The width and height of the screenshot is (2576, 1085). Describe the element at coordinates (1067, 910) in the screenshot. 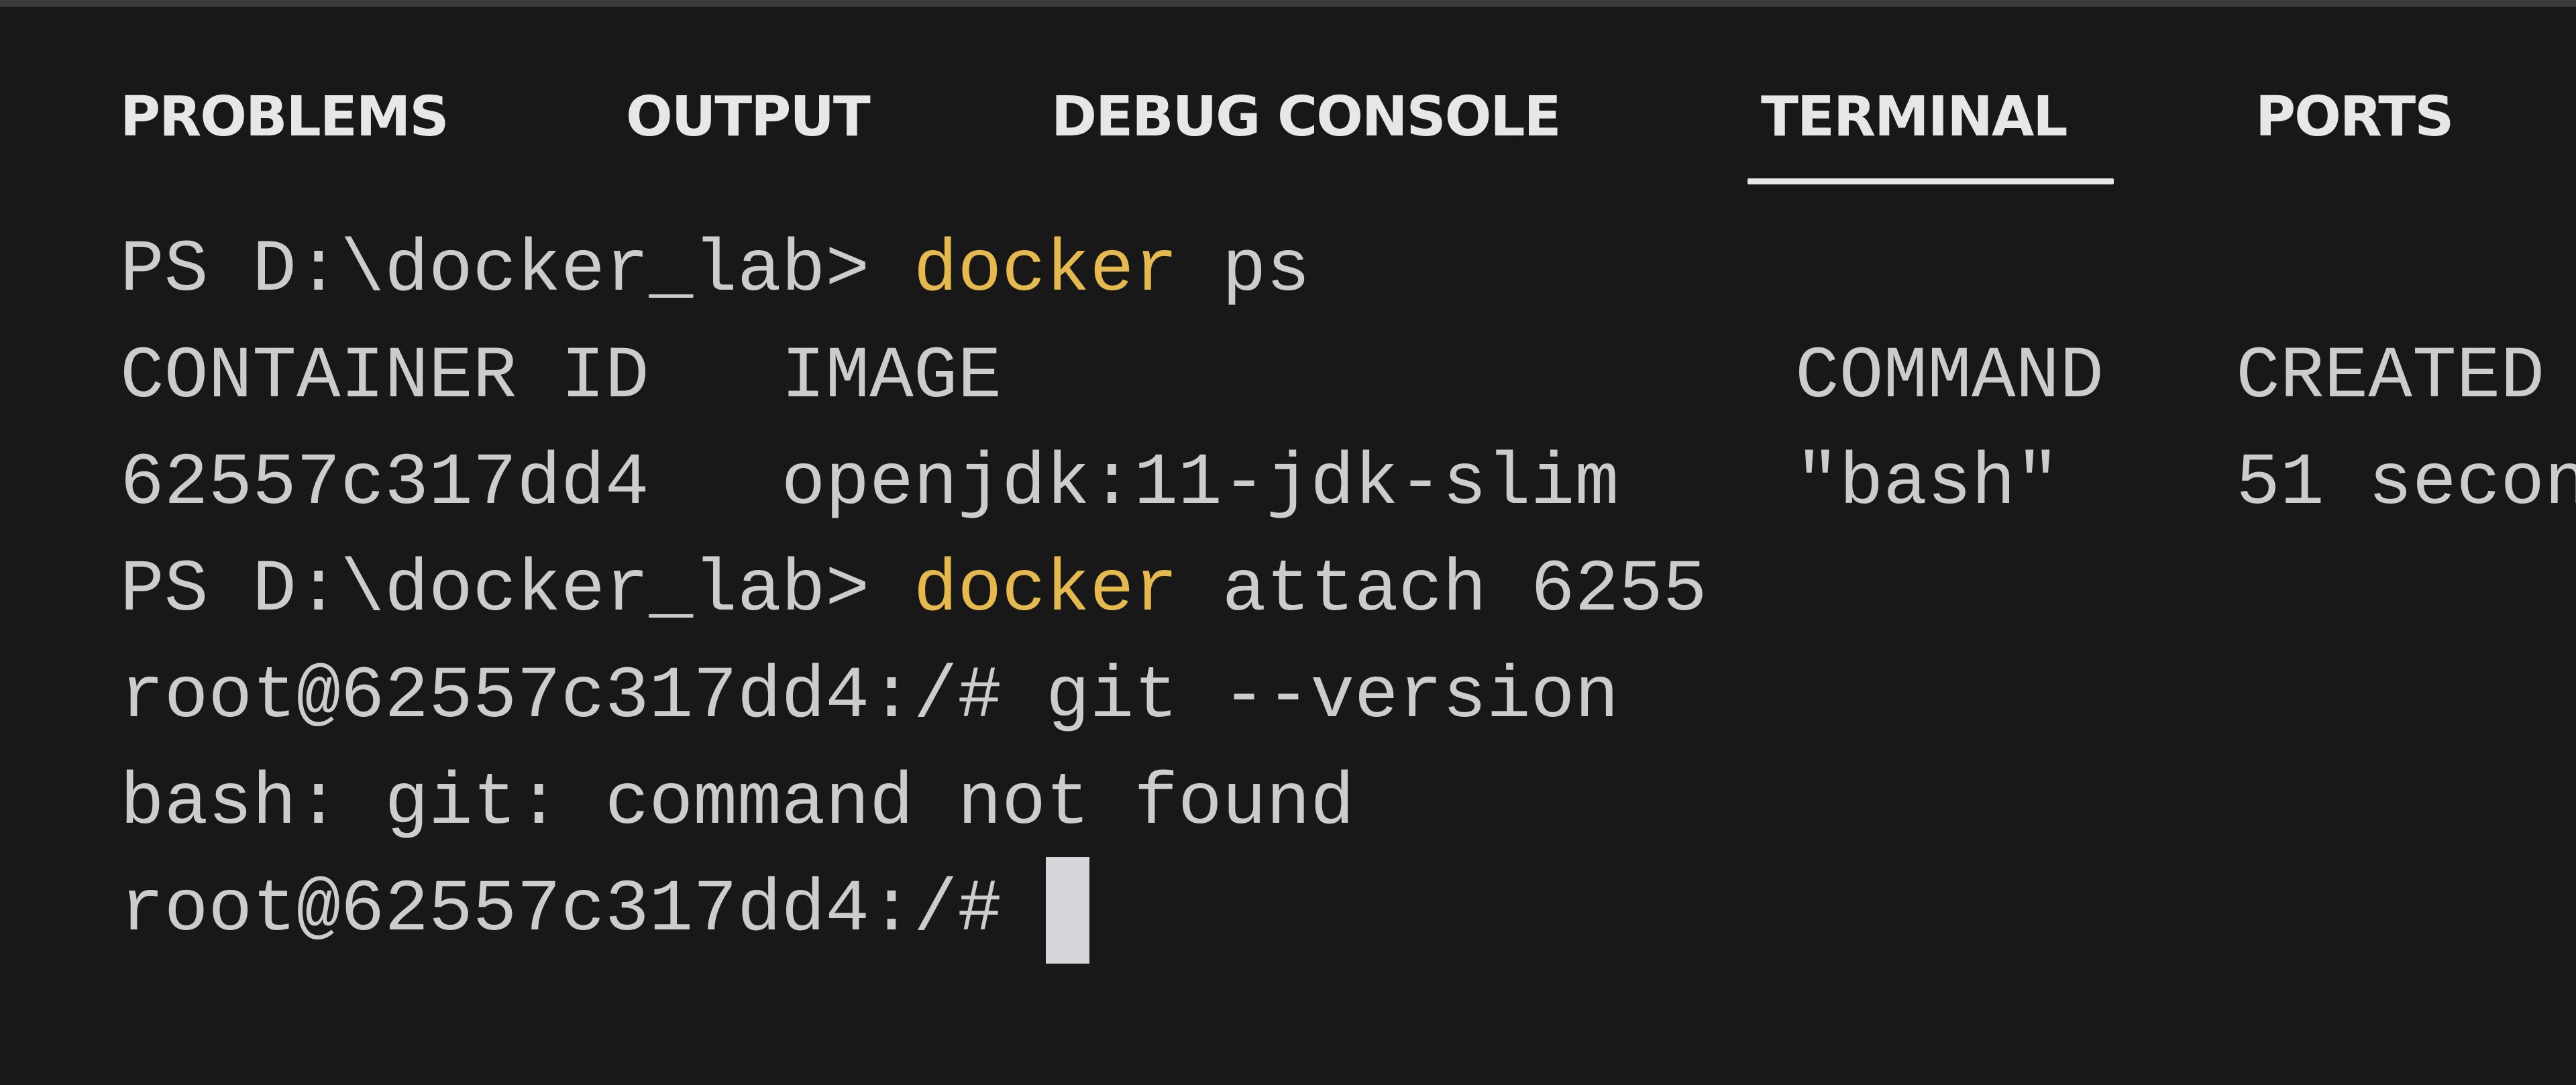

I see `block-cursor` at that location.